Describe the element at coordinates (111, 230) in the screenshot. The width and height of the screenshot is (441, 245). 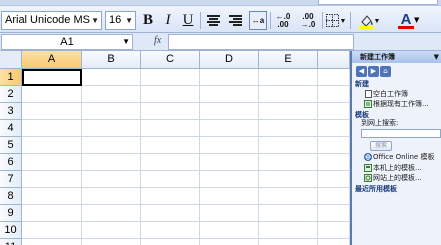
I see `cell-b10` at that location.